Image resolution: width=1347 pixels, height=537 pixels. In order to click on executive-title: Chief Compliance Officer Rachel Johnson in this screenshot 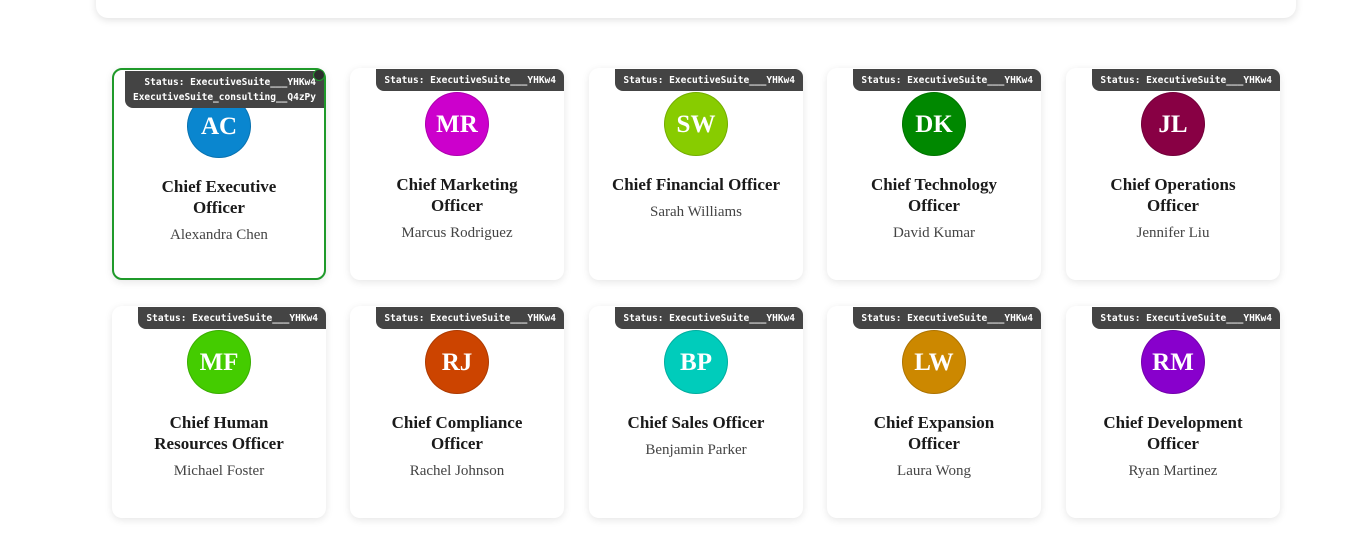, I will do `click(457, 447)`.